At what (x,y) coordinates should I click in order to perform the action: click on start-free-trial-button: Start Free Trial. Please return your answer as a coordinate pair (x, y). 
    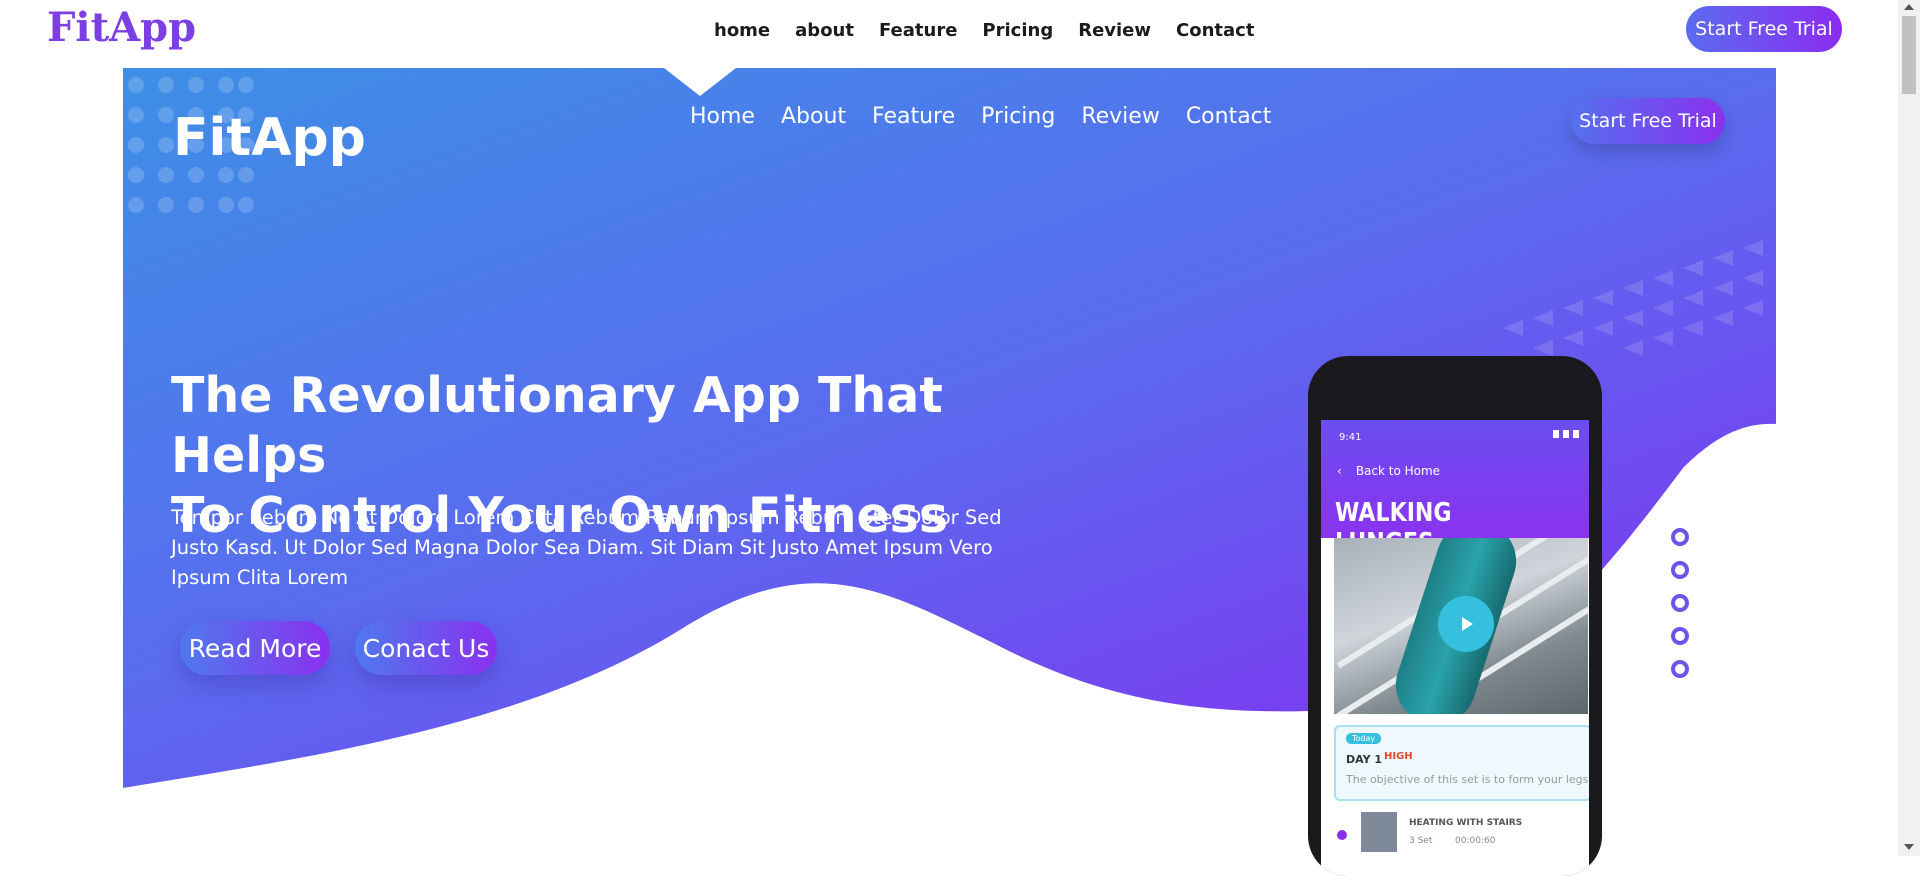
    Looking at the image, I should click on (1764, 29).